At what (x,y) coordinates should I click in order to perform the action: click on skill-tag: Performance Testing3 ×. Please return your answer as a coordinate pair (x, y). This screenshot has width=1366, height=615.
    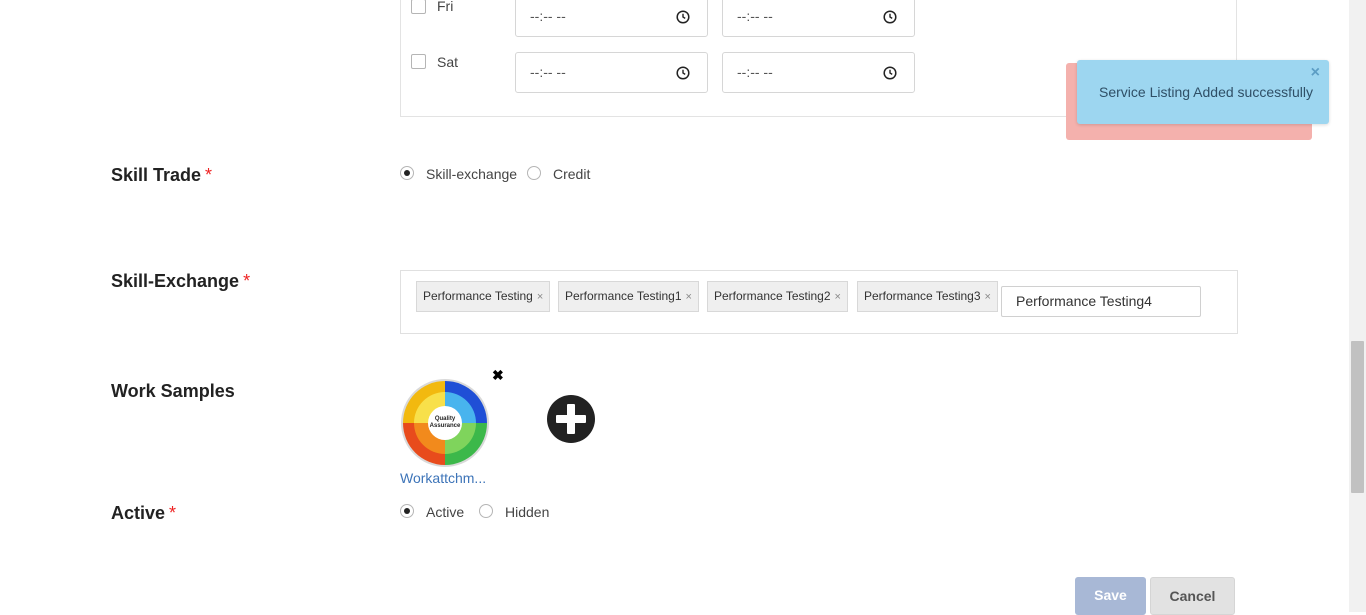
    Looking at the image, I should click on (927, 296).